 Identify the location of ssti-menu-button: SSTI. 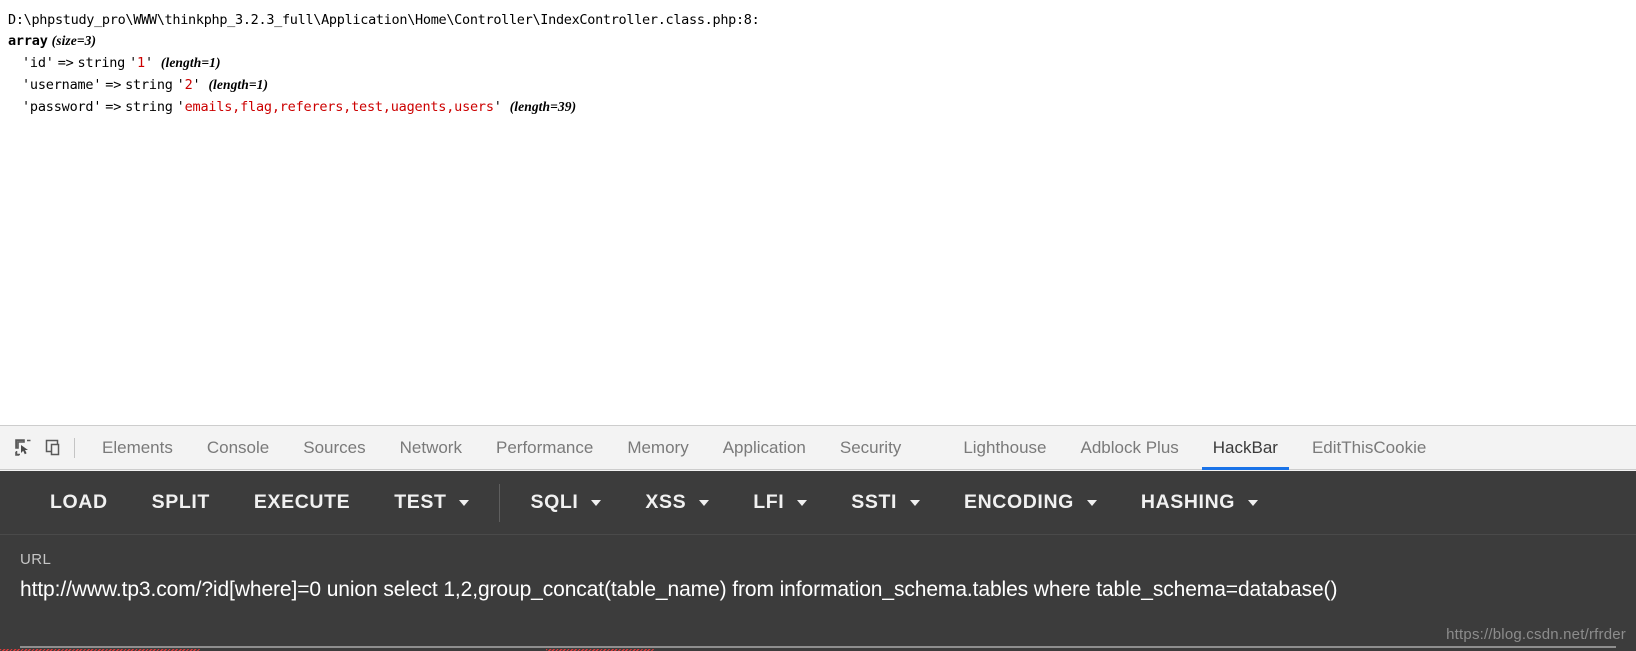
(885, 503).